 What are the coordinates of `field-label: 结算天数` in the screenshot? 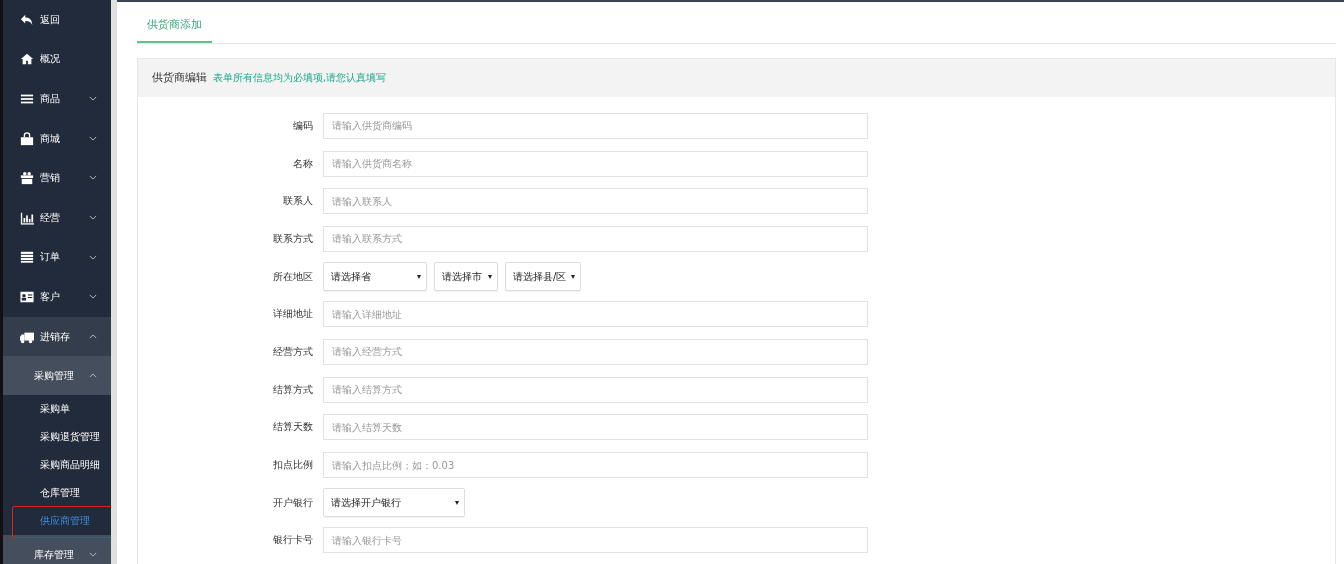 It's located at (292, 427).